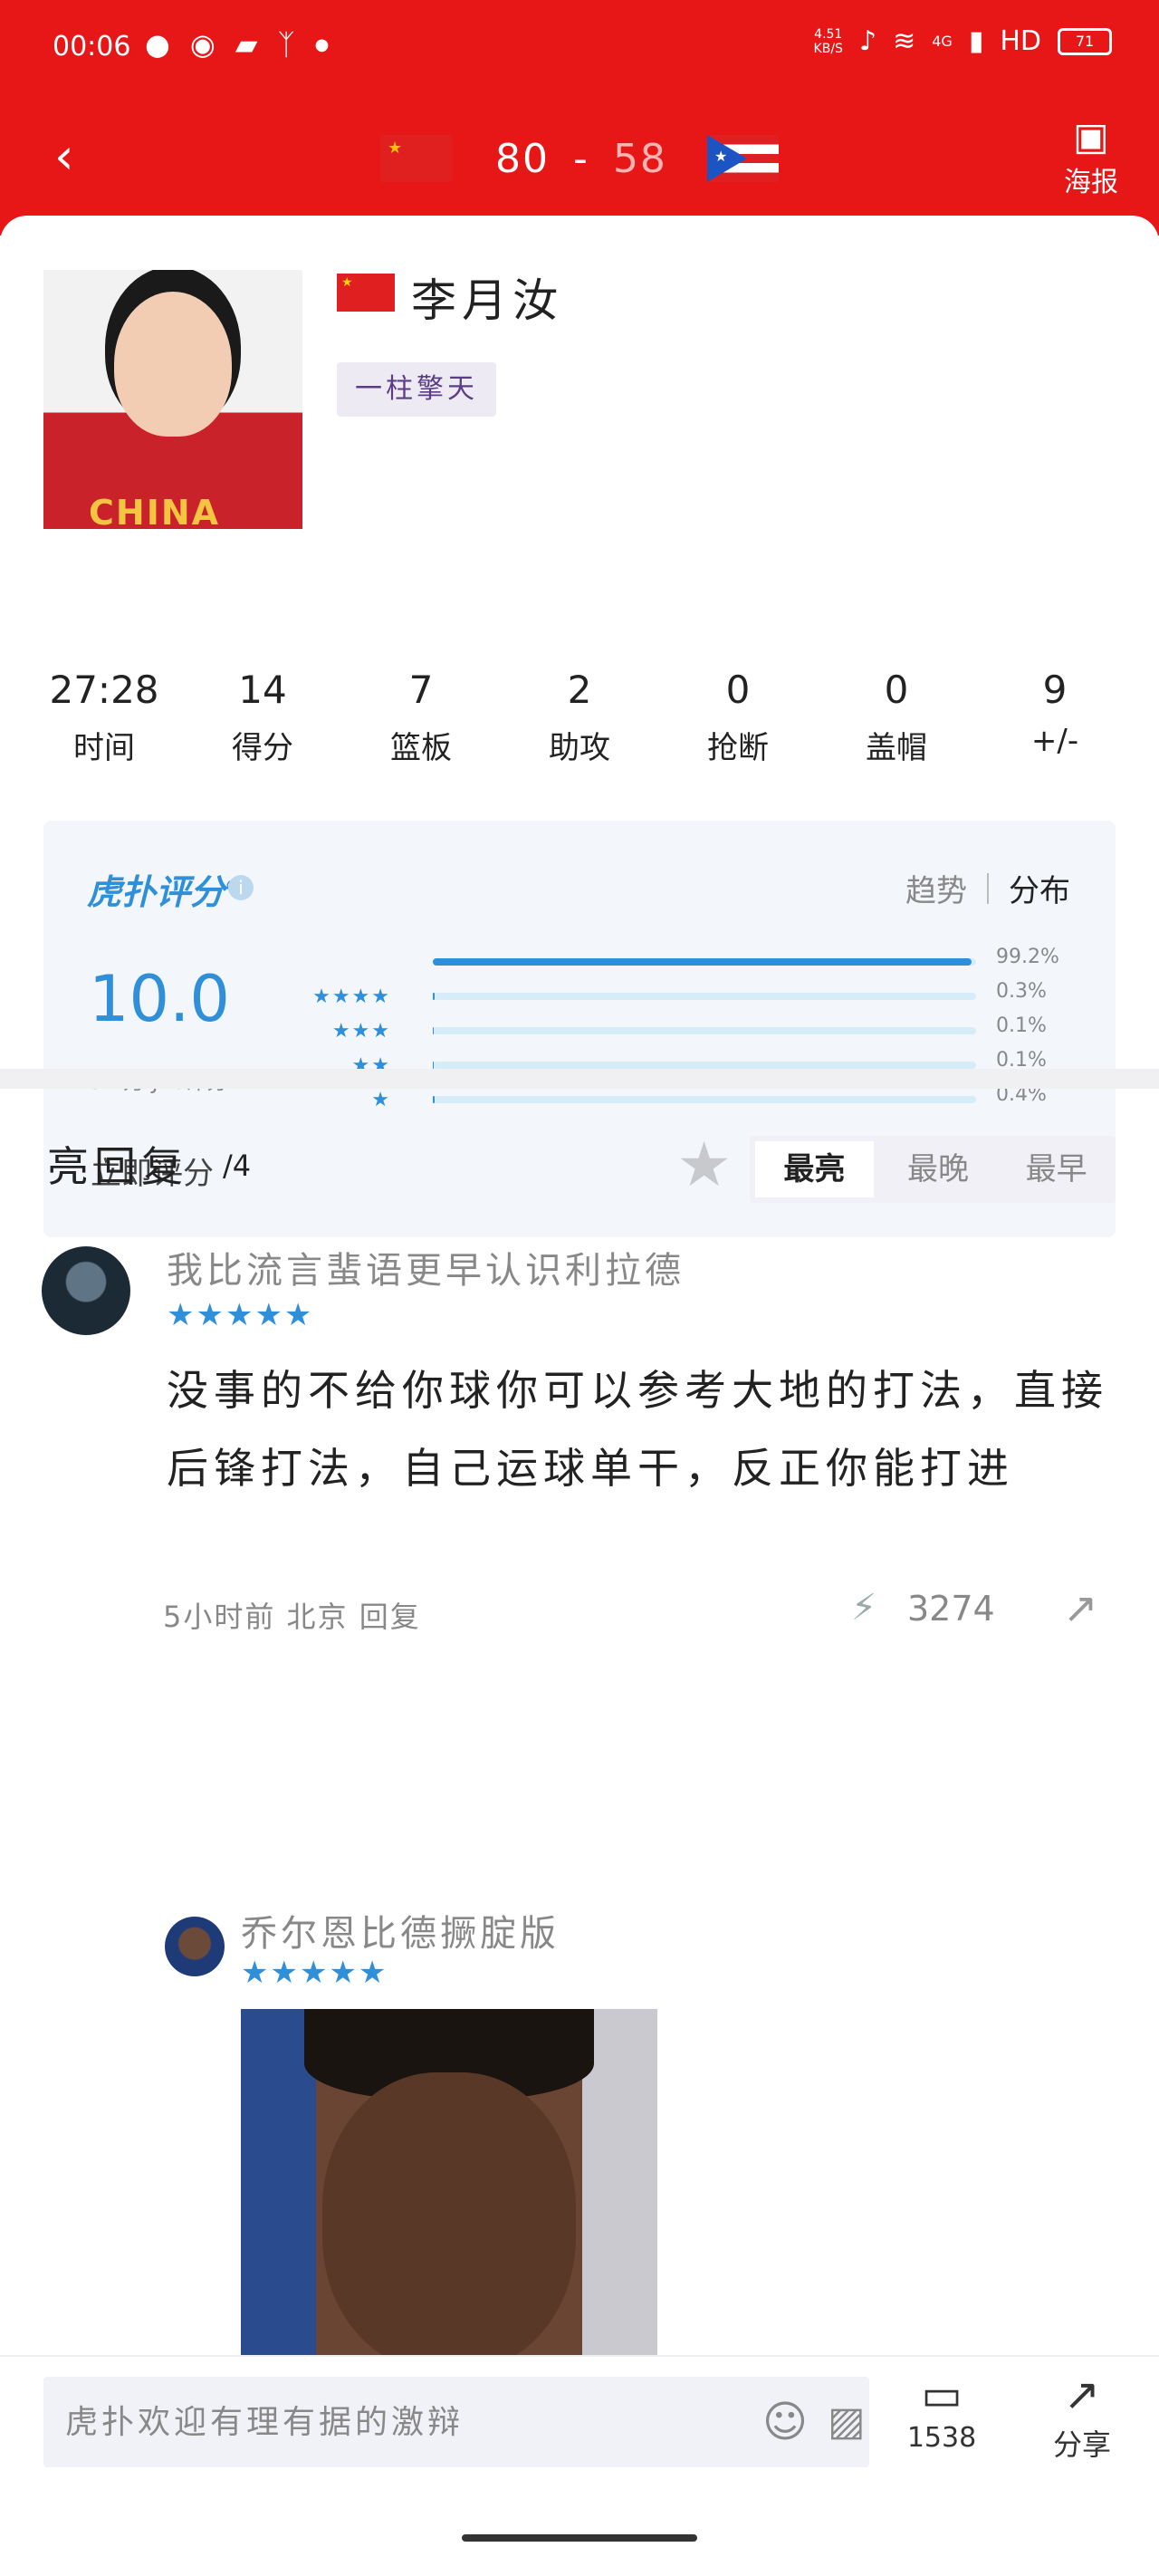 The image size is (1159, 2576). Describe the element at coordinates (951, 1609) in the screenshot. I see `like-count: 3274` at that location.